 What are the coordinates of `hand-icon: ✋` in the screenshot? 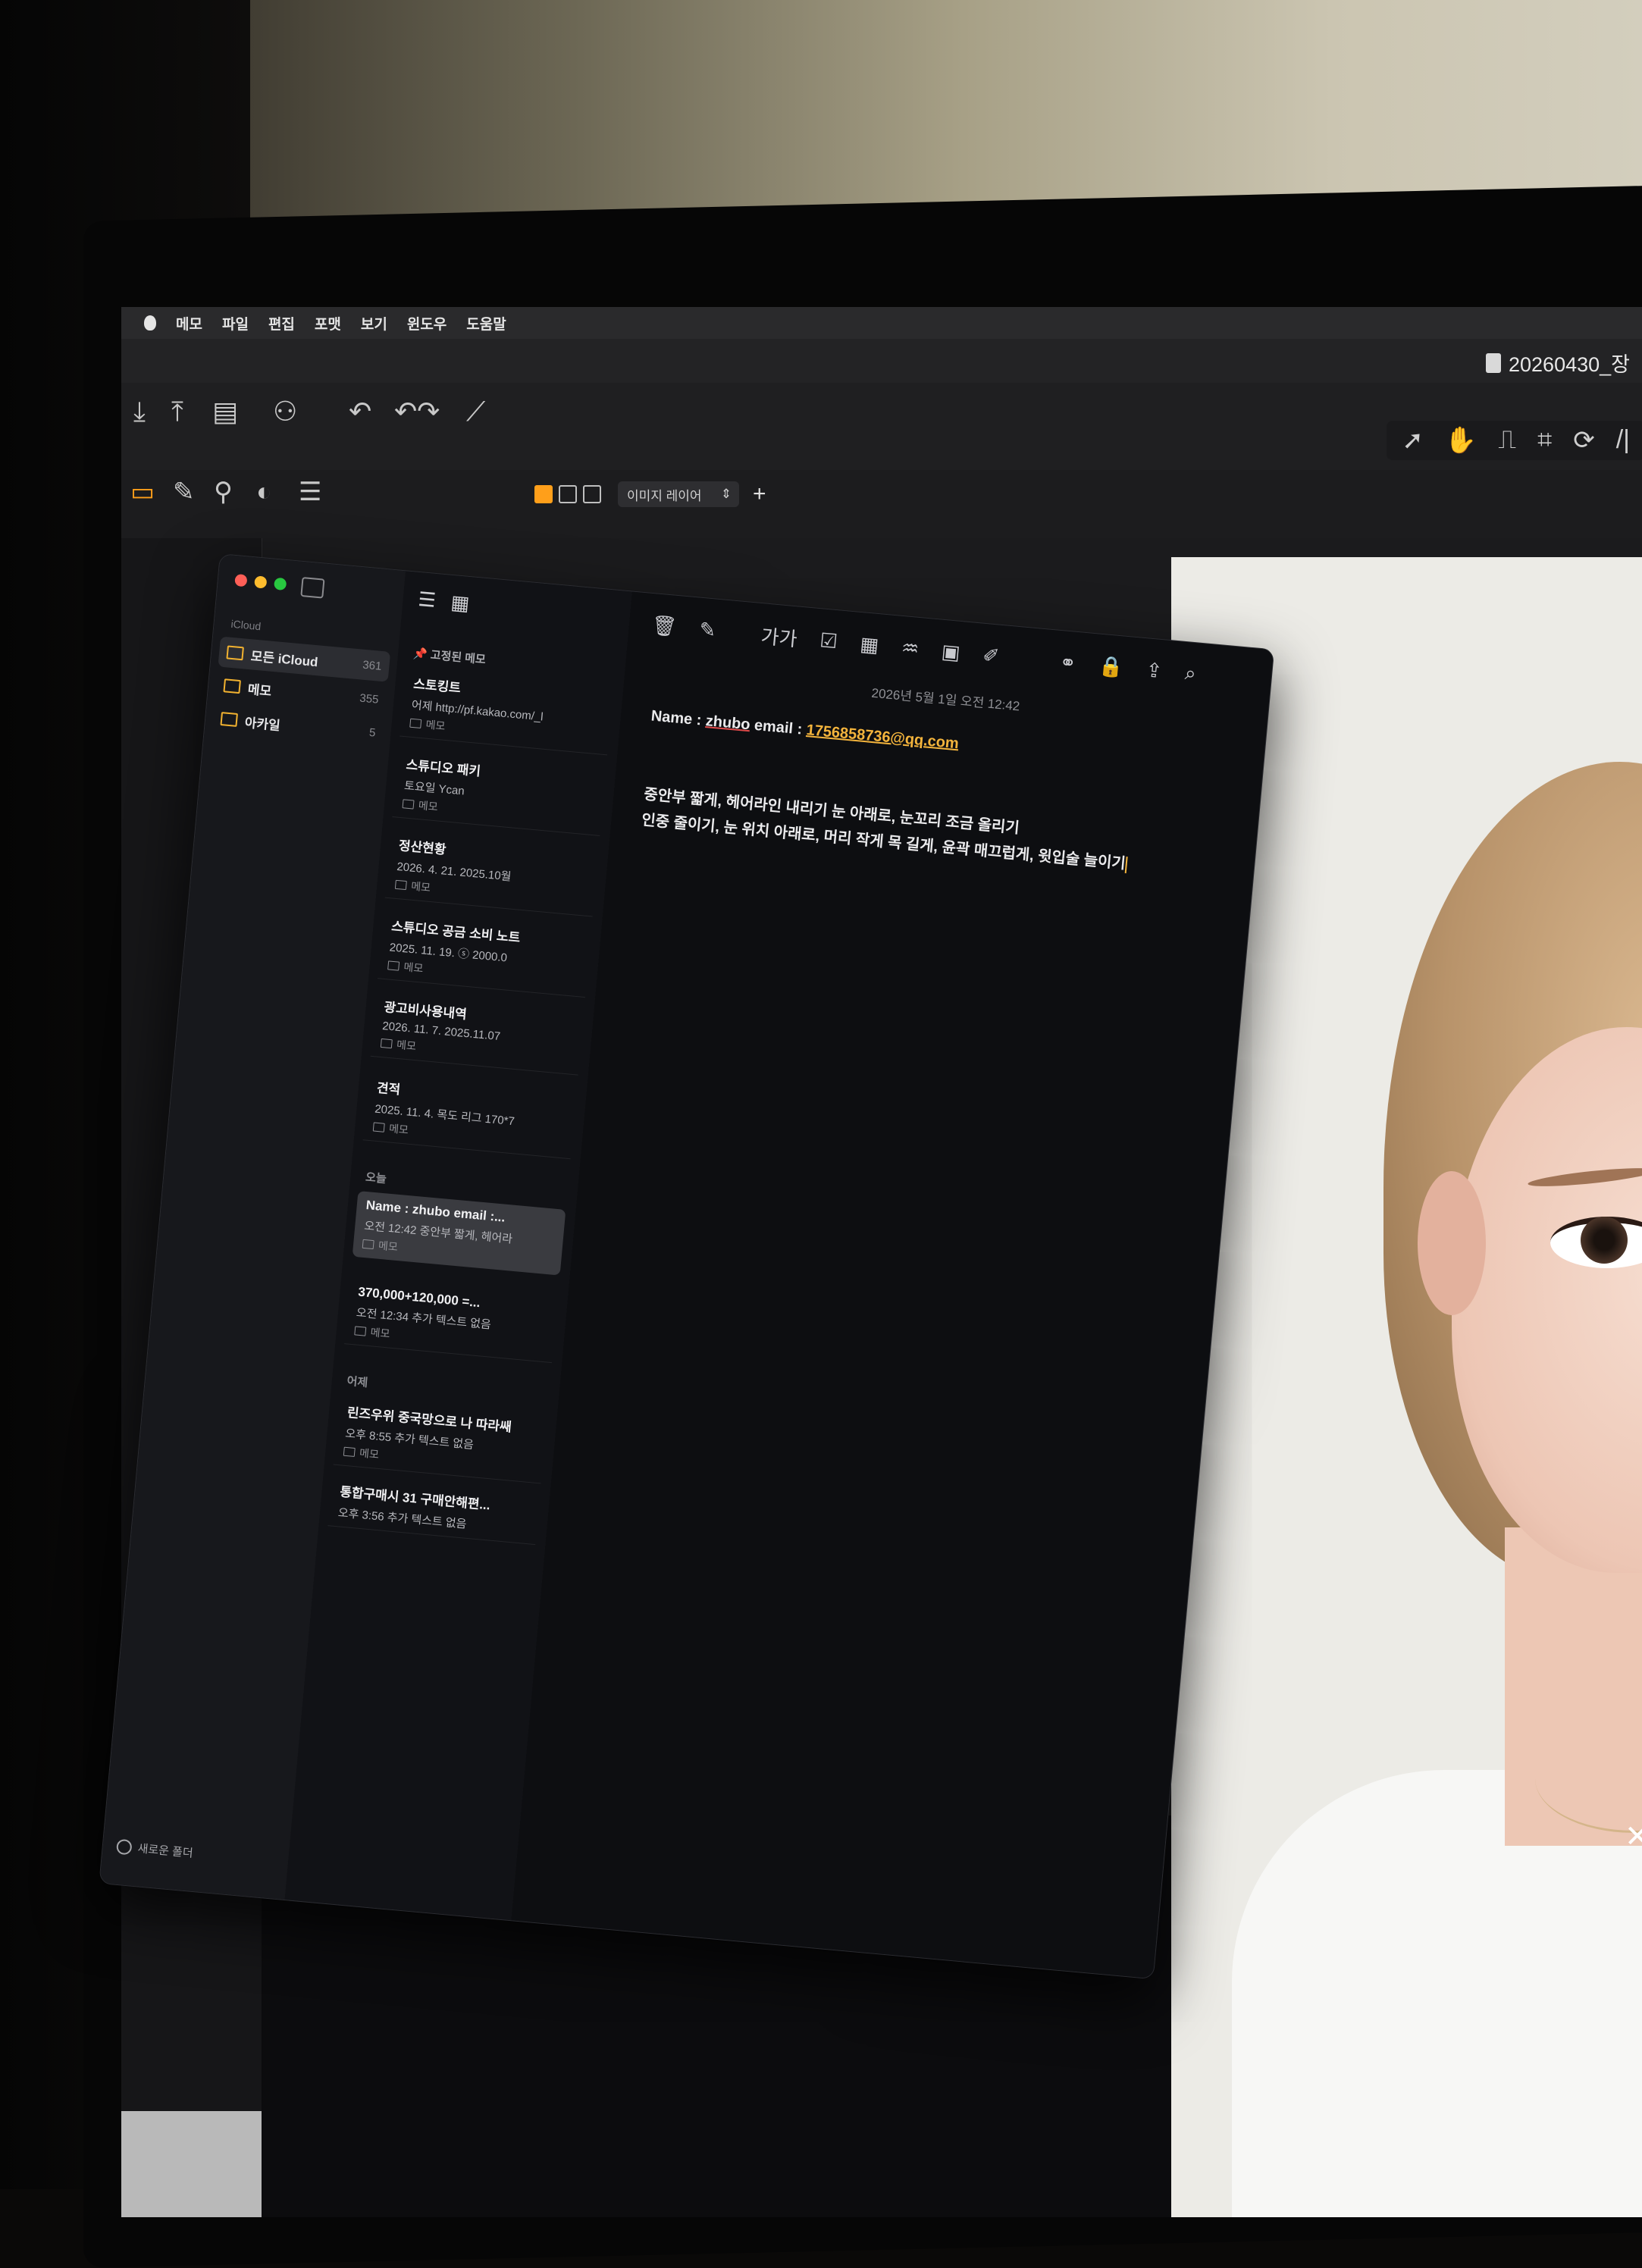 It's located at (1461, 440).